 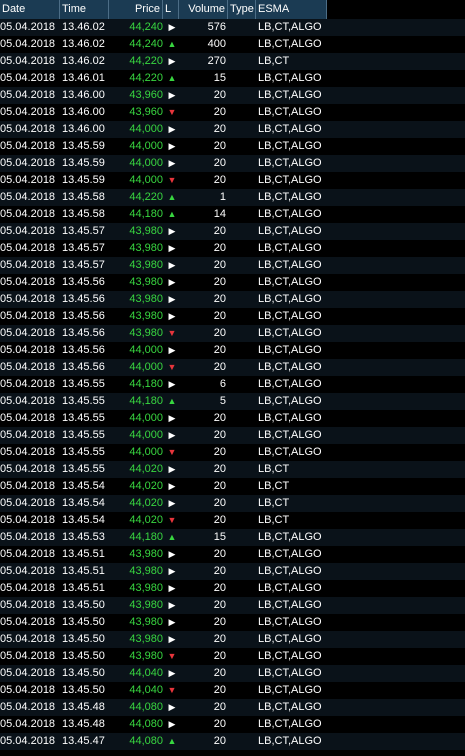 What do you see at coordinates (232, 129) in the screenshot?
I see `table-row: 05.04.2018 13.46.00 44,000 ▶ 20 LB,CT,ALGO` at bounding box center [232, 129].